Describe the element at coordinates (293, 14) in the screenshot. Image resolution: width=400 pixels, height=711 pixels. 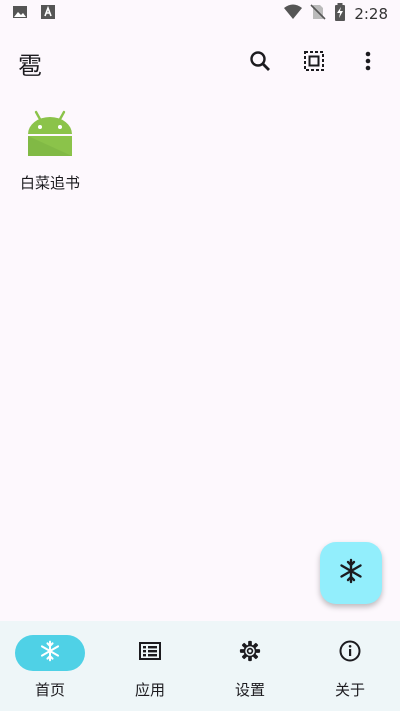
I see `wifi-icon` at that location.